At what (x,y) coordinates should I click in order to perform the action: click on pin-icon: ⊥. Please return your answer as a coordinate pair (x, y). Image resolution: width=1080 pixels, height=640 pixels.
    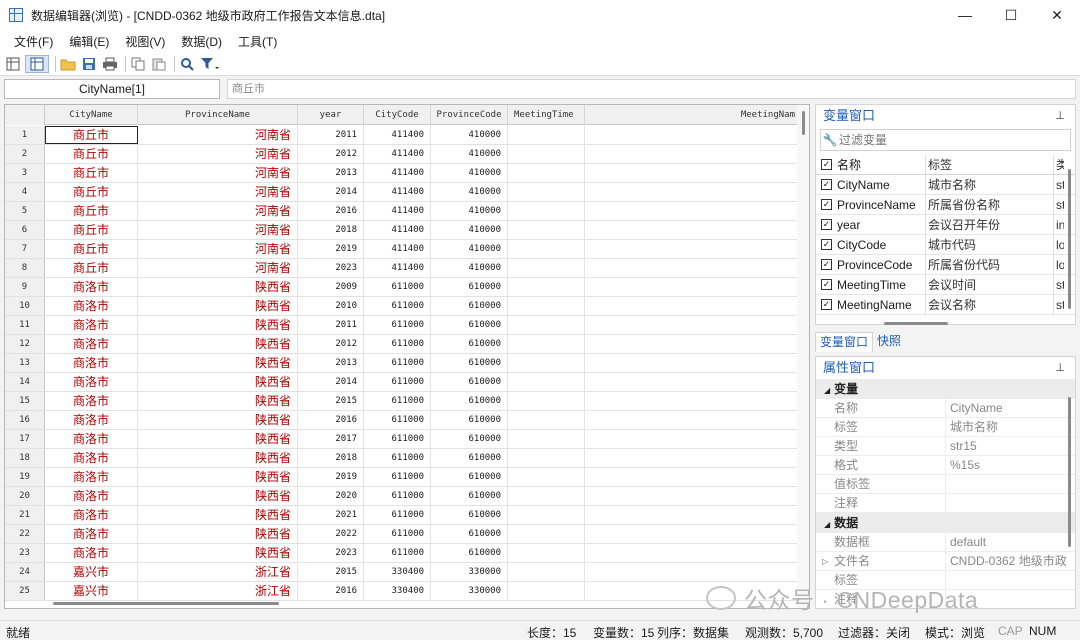
    Looking at the image, I should click on (1060, 368).